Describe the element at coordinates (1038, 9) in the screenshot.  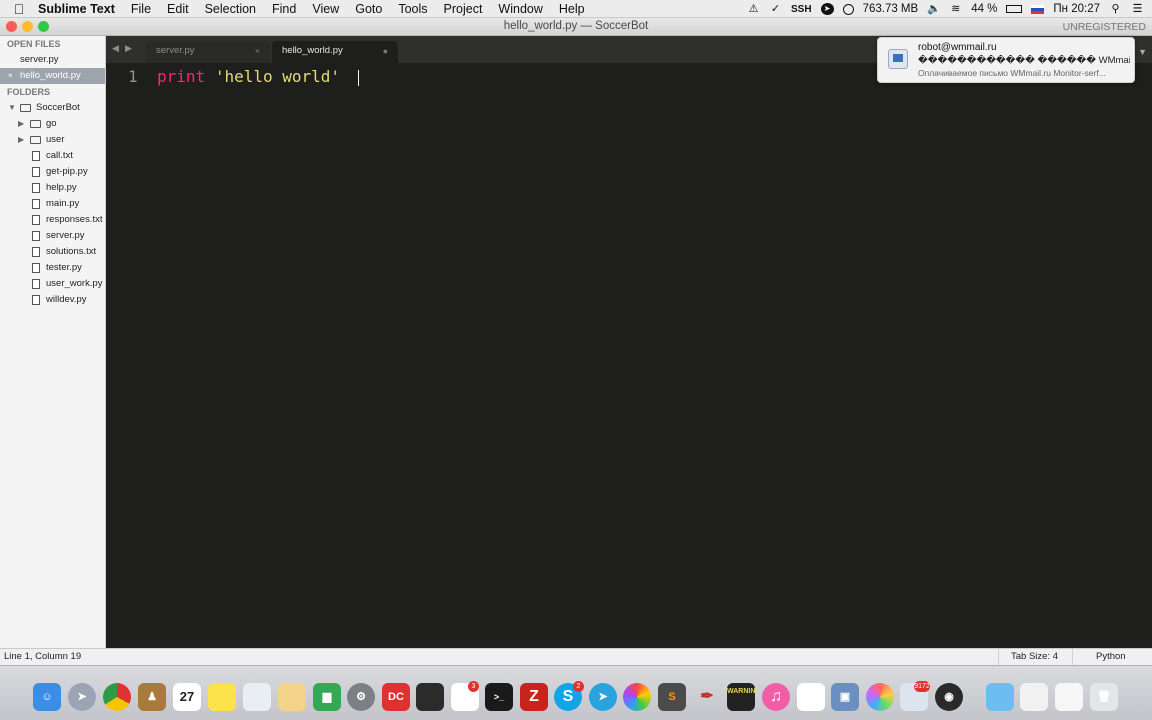
I see `flag-icon` at that location.